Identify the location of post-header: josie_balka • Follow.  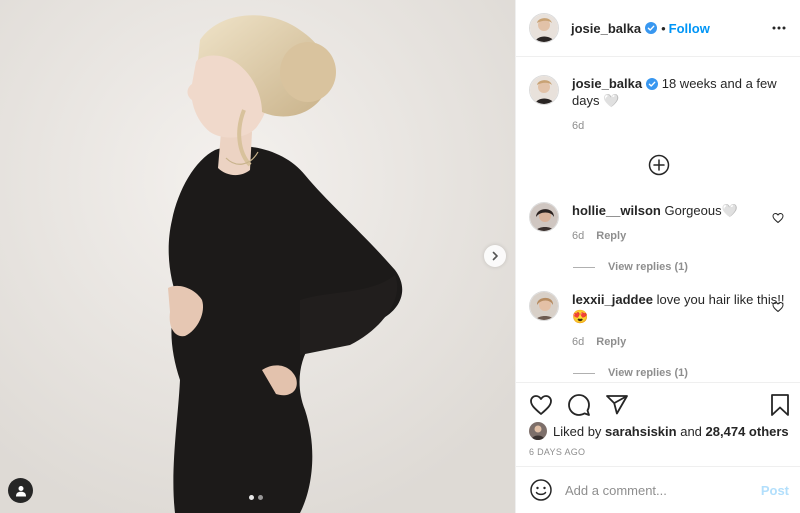
(658, 28).